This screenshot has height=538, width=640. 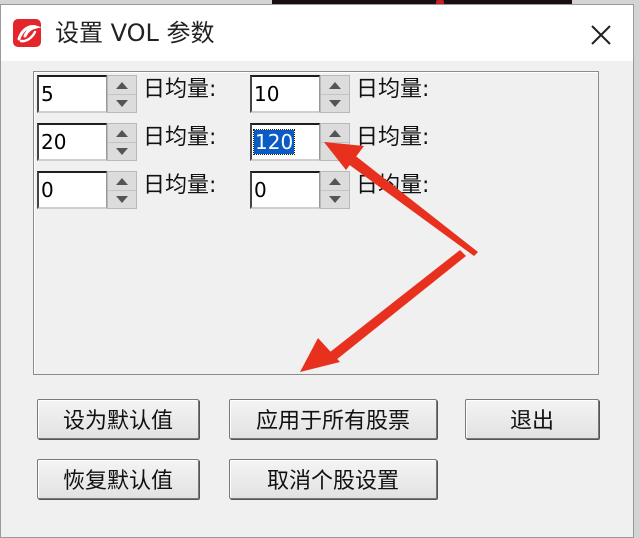 What do you see at coordinates (317, 33) in the screenshot?
I see `title-bar: 设置 VOL 参数` at bounding box center [317, 33].